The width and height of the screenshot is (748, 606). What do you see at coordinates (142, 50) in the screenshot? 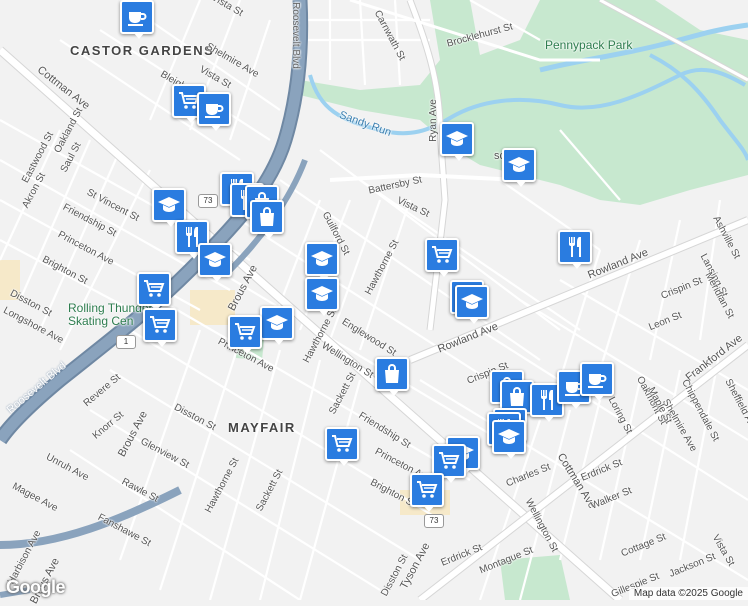
I see `area-label-castor-gardens: CASTOR GARDENS` at bounding box center [142, 50].